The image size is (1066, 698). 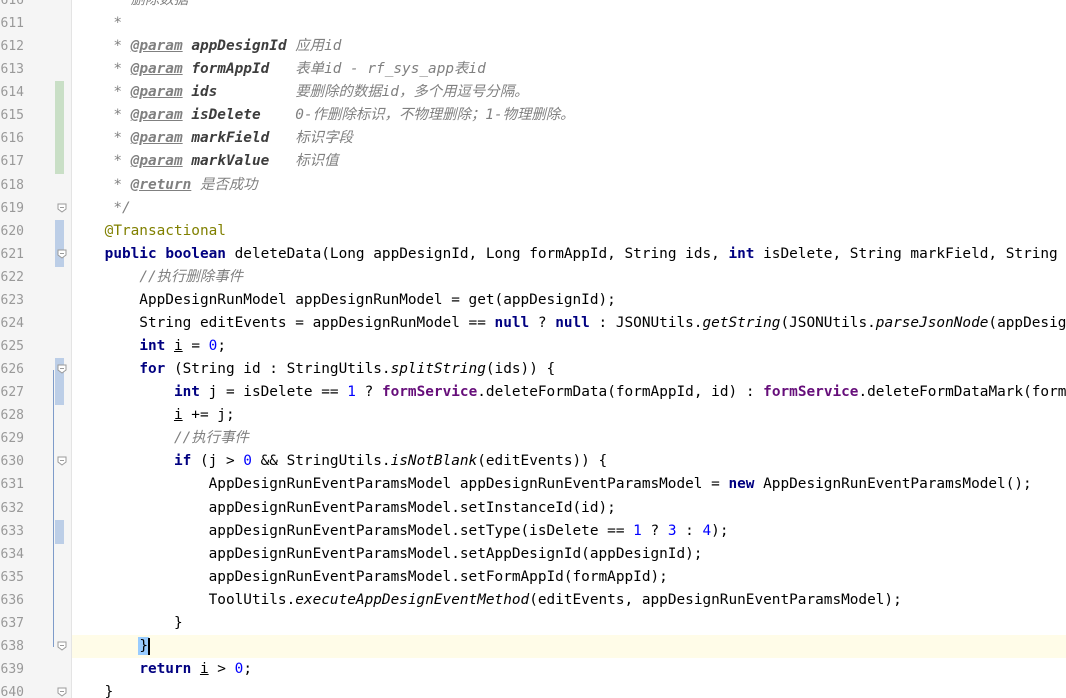 I want to click on code-token: markValue, so click(x=230, y=161).